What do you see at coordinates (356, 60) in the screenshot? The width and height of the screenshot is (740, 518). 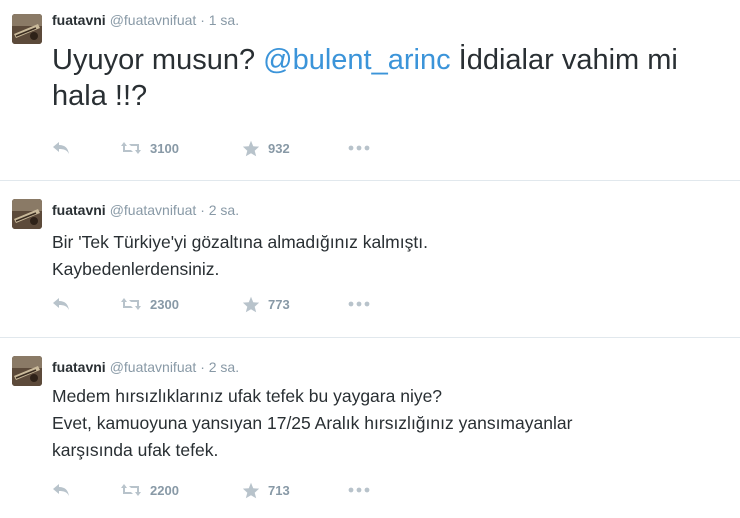 I see `mention-link: @bulent_arinc` at bounding box center [356, 60].